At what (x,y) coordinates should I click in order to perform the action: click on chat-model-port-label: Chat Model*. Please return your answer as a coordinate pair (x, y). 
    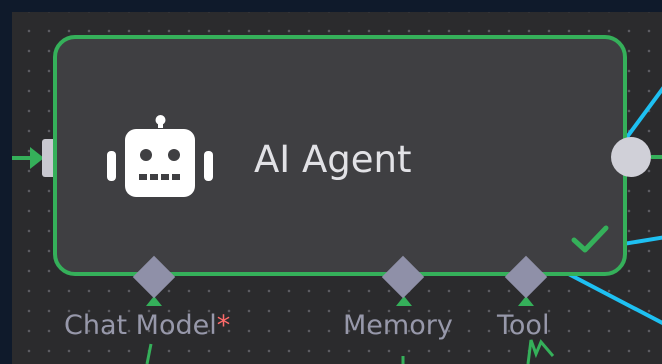
    Looking at the image, I should click on (147, 326).